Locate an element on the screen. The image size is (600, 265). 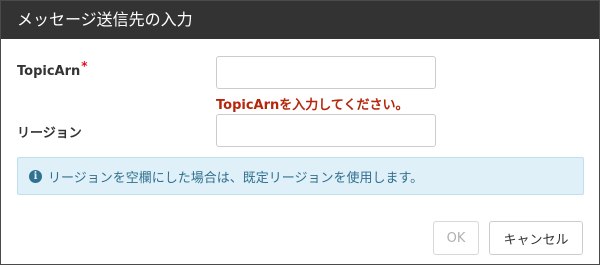
topic-arn-label-text: TopicArn is located at coordinates (49, 71).